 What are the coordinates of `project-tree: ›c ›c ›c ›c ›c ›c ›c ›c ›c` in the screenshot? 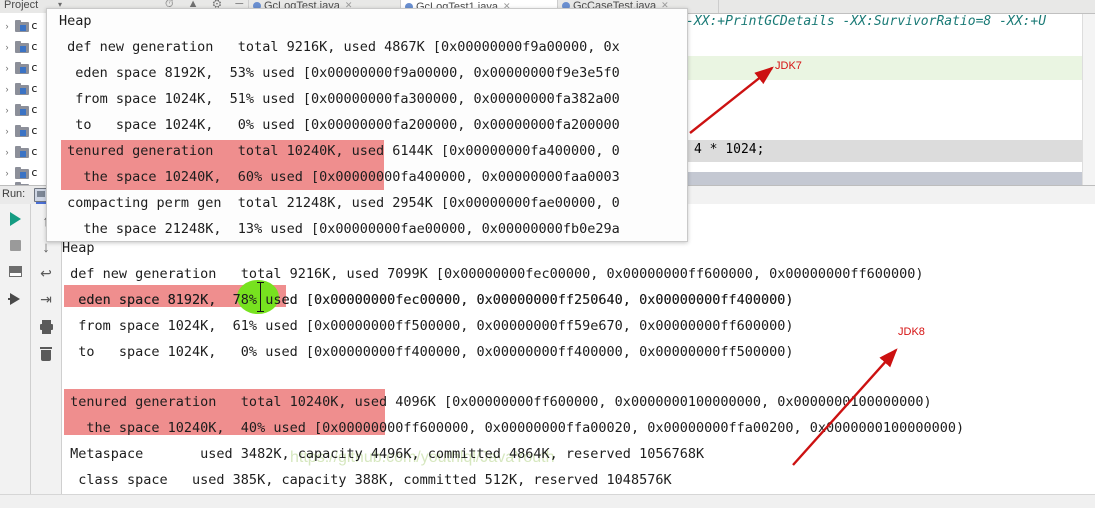 It's located at (23, 103).